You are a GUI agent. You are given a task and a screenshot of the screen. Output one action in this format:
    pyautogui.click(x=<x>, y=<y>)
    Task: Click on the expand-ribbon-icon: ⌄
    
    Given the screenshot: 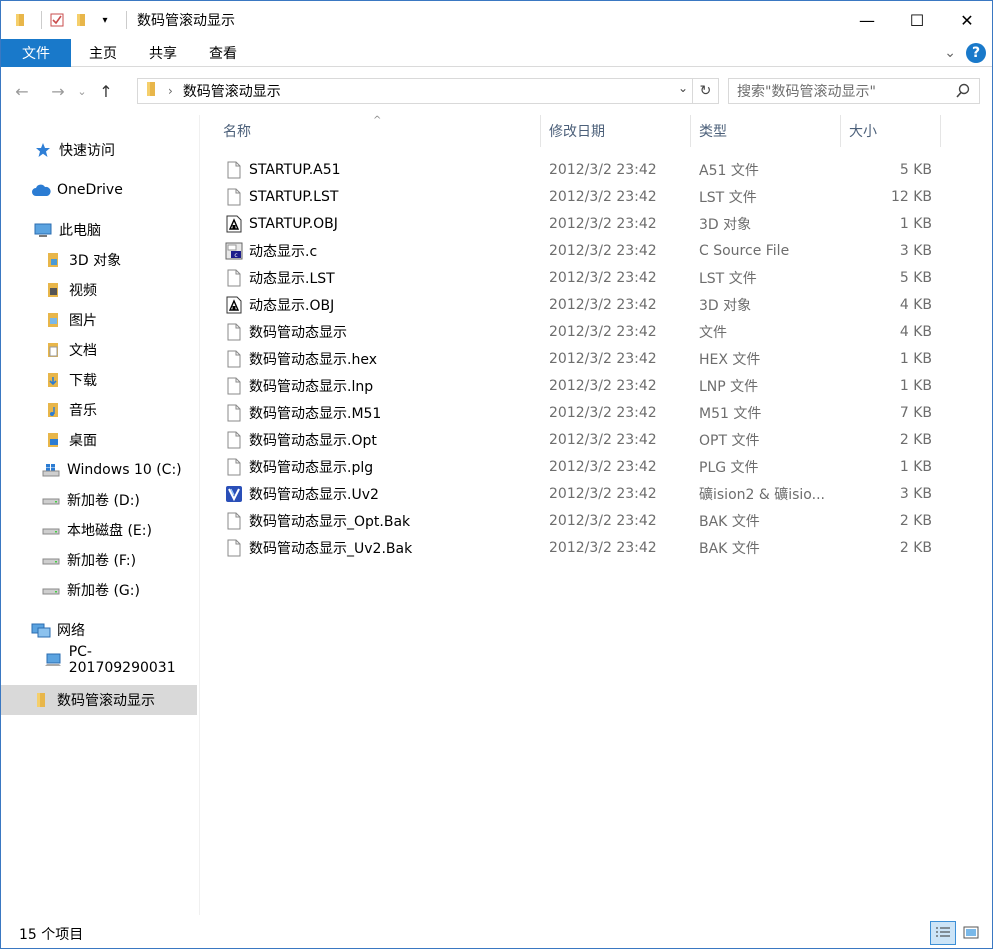 What is the action you would take?
    pyautogui.click(x=950, y=53)
    